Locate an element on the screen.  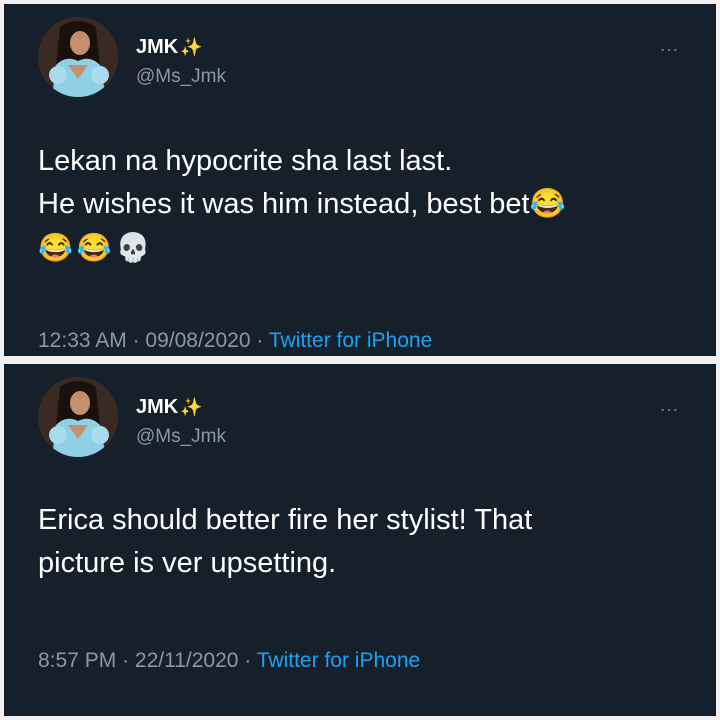
emoji-line: 😂😂💀 is located at coordinates (96, 247).